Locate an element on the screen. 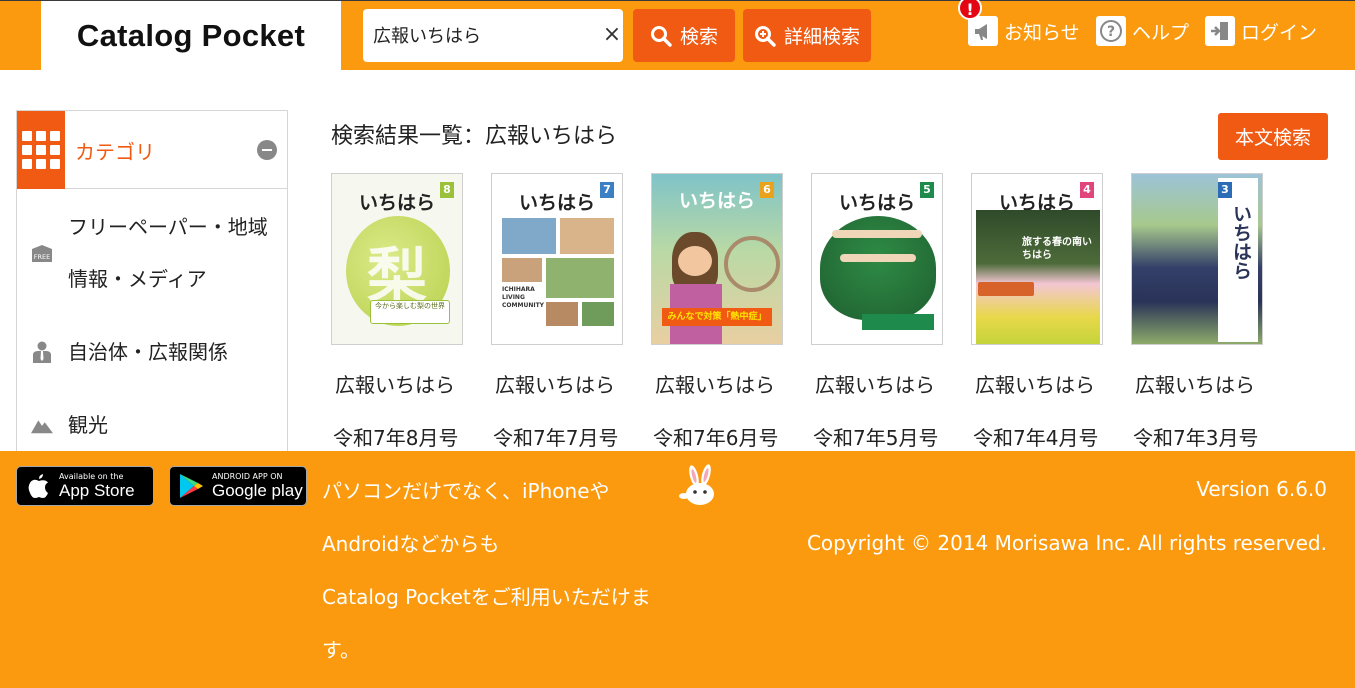 Image resolution: width=1355 pixels, height=688 pixels. sidebar-item-label: 観光 is located at coordinates (88, 425).